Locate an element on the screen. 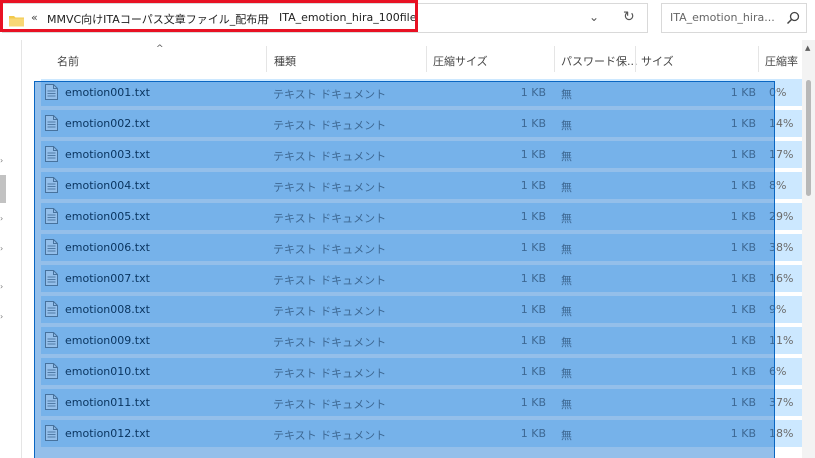 Image resolution: width=815 pixels, height=458 pixels. vertical-scrollbar-thumb is located at coordinates (808, 138).